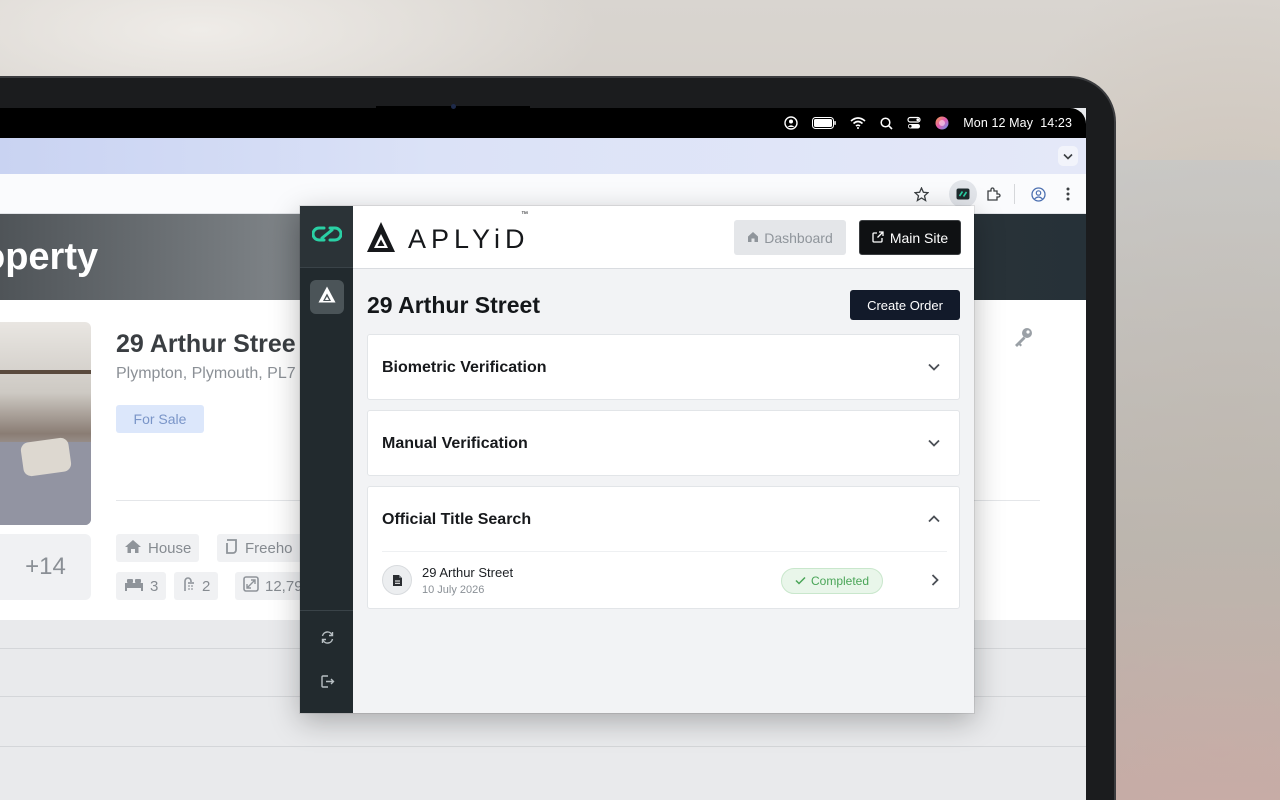  Describe the element at coordinates (45, 567) in the screenshot. I see `more-photos-button: +14` at that location.